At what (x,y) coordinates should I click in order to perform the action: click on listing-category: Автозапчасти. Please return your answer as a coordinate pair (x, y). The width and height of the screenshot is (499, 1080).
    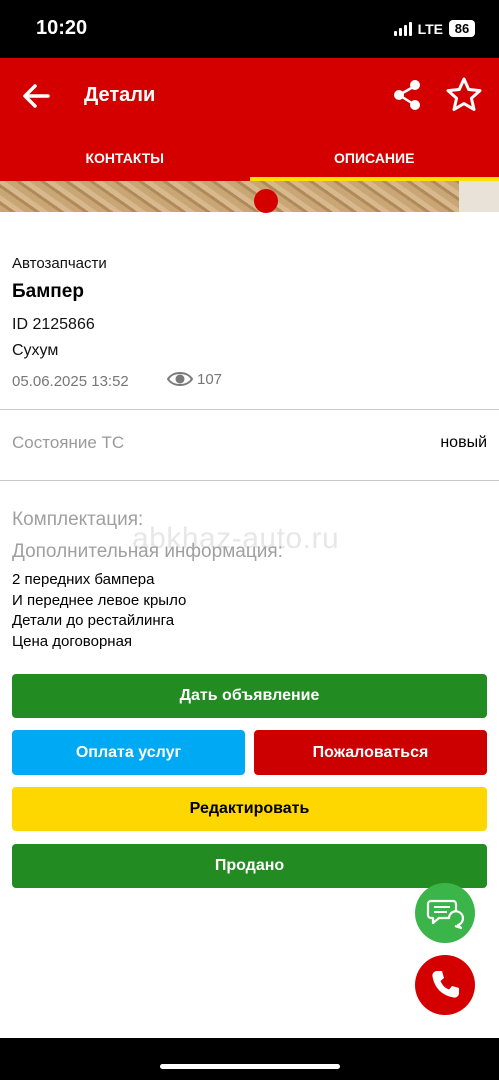
    Looking at the image, I should click on (59, 263).